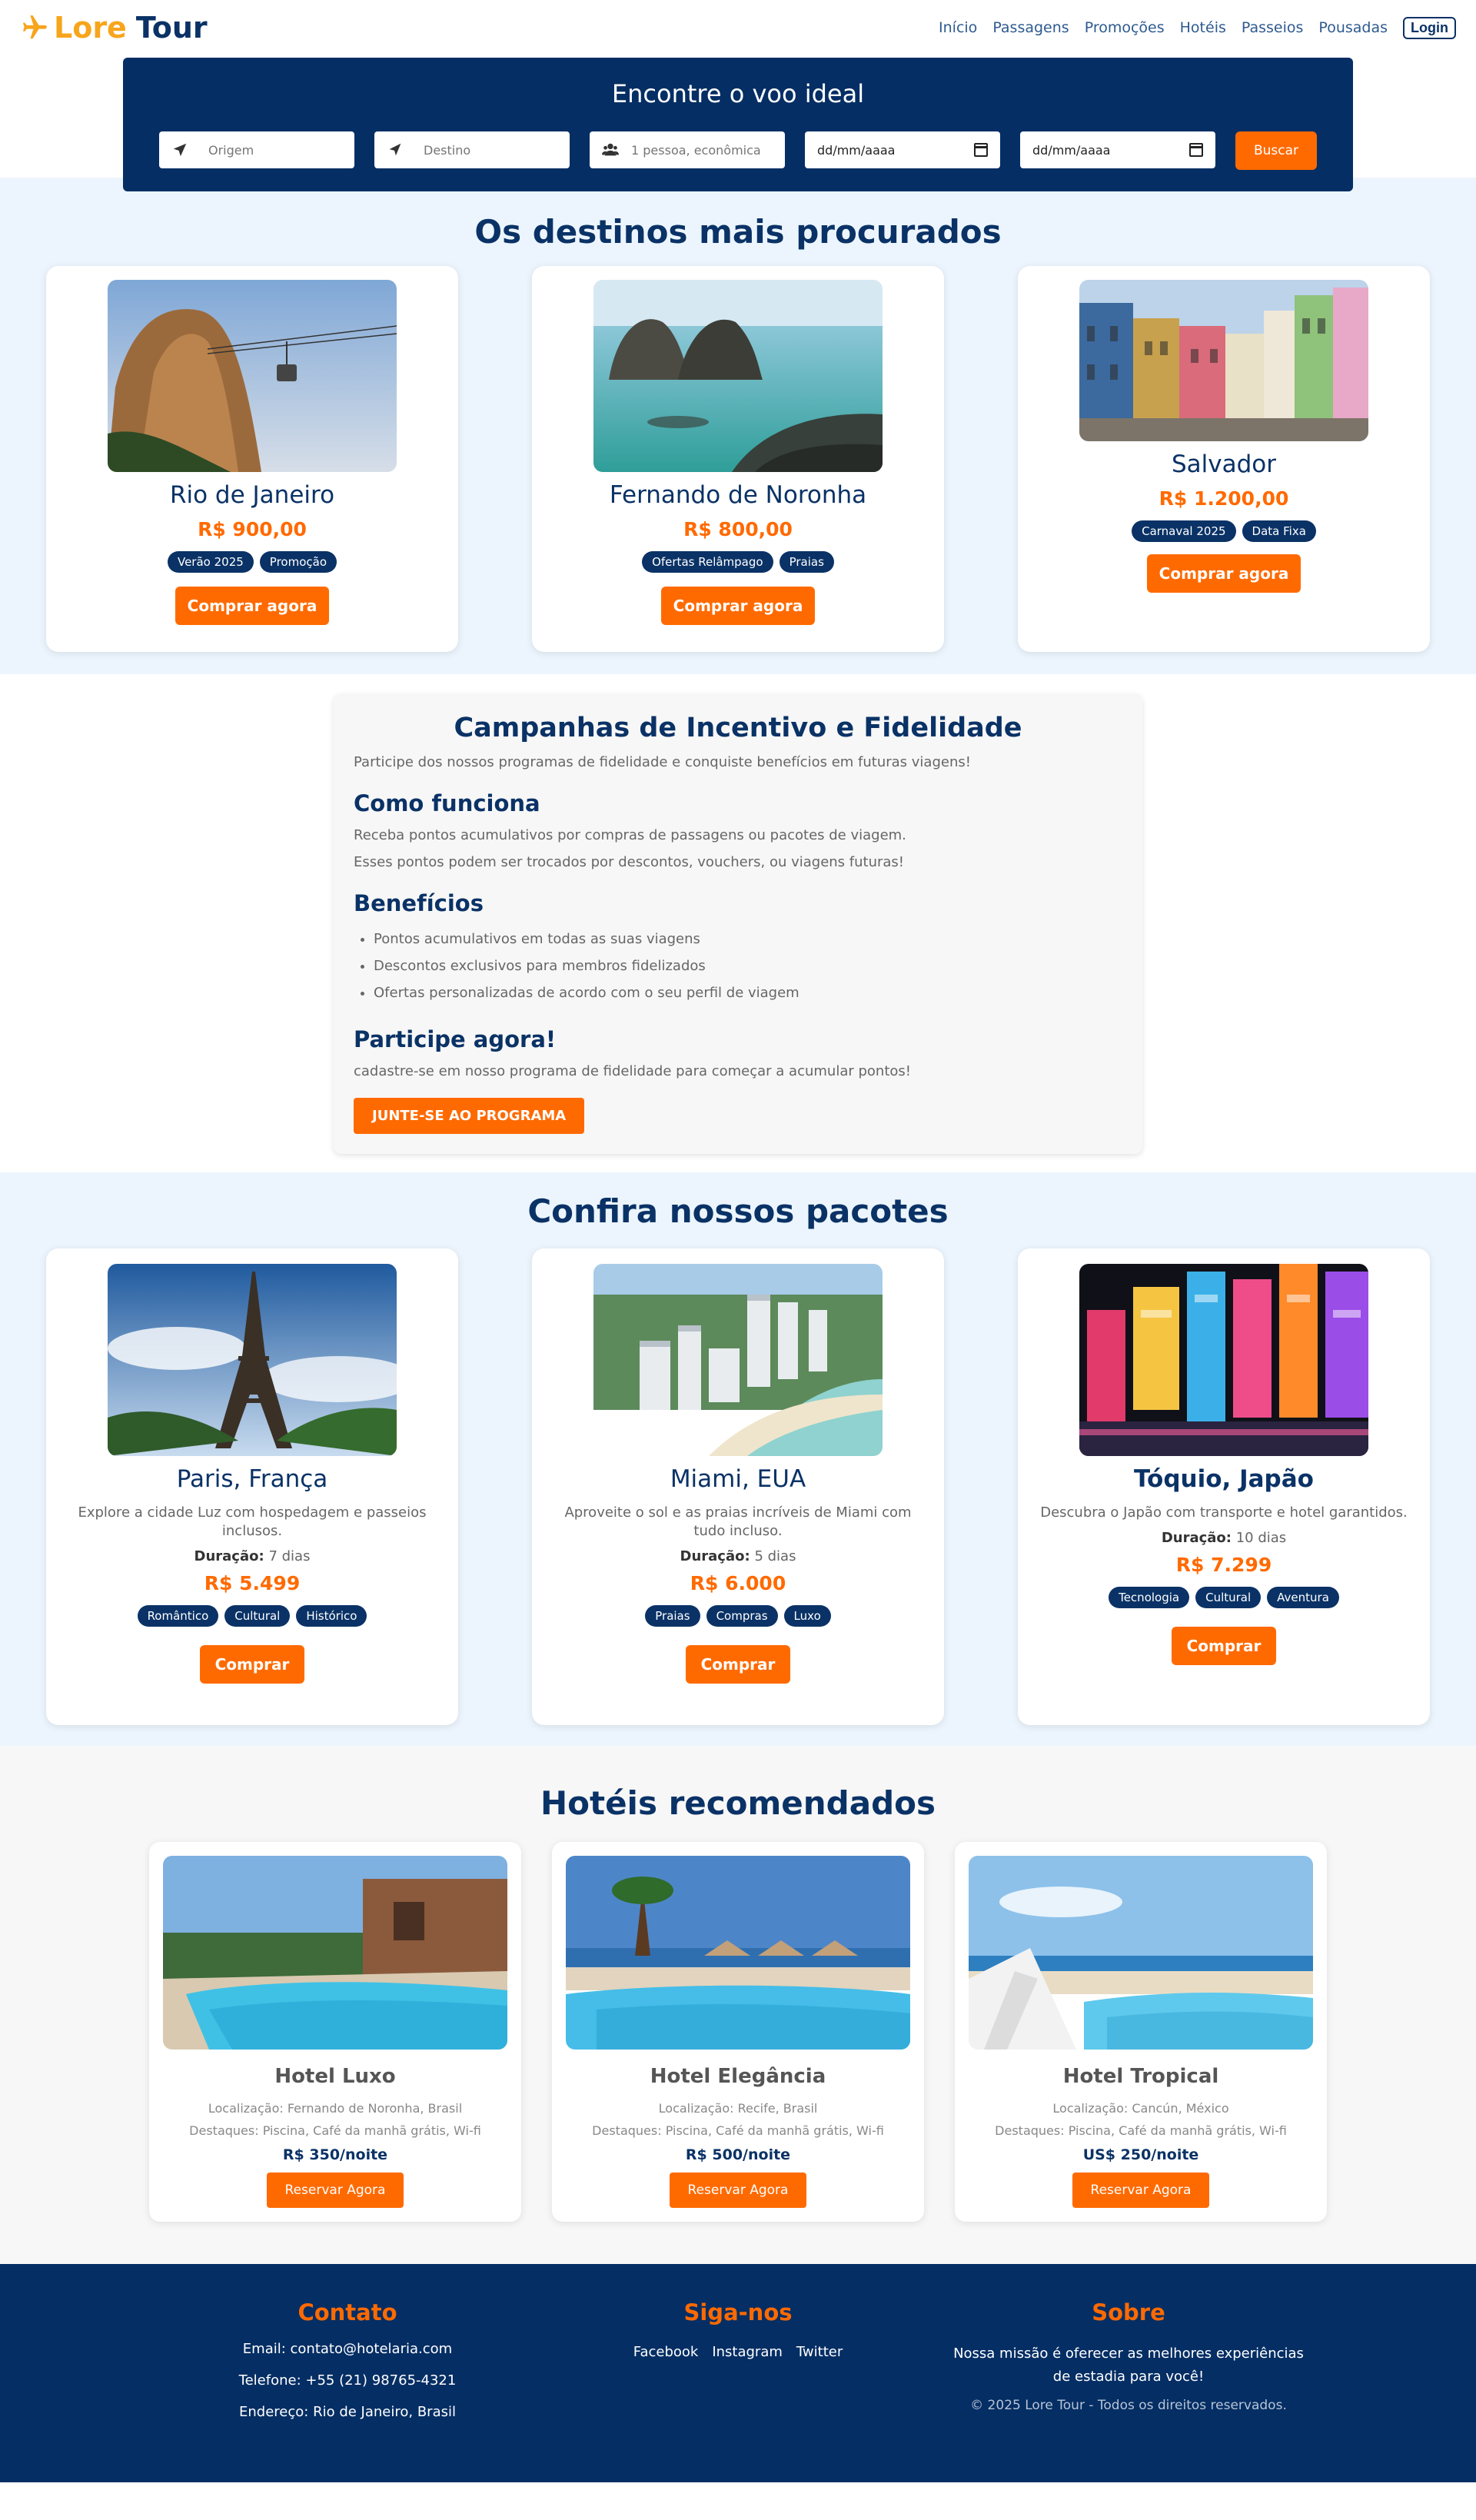 Image resolution: width=1476 pixels, height=2520 pixels. Describe the element at coordinates (1279, 531) in the screenshot. I see `tag-badge: Data Fixa` at that location.